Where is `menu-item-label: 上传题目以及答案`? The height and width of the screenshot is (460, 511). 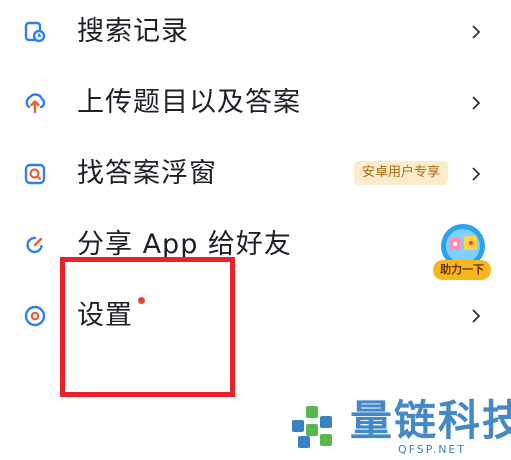 menu-item-label: 上传题目以及答案 is located at coordinates (189, 102).